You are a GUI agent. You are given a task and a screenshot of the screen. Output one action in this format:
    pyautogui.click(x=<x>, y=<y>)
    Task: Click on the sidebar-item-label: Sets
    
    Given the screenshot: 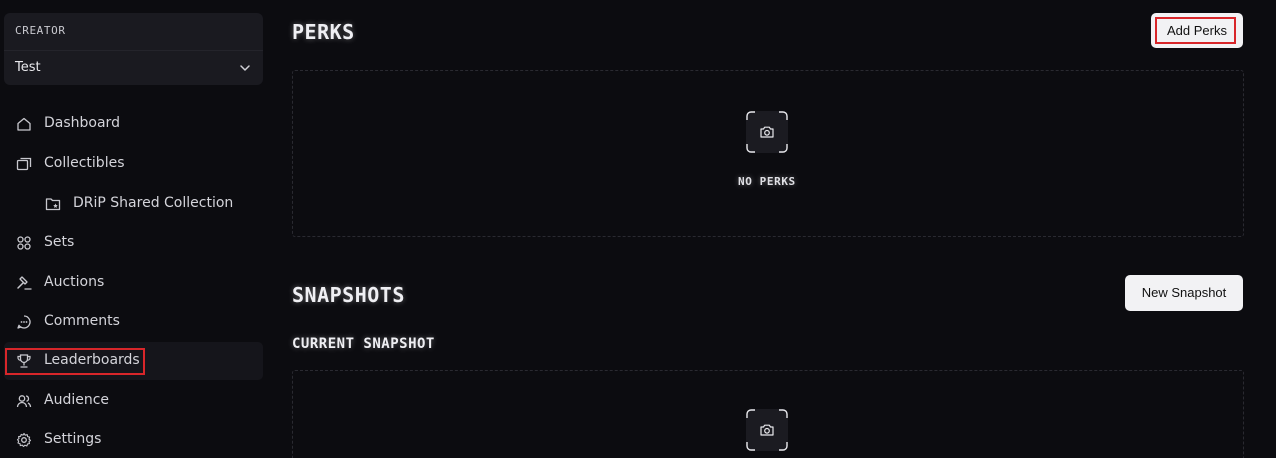 What is the action you would take?
    pyautogui.click(x=59, y=242)
    